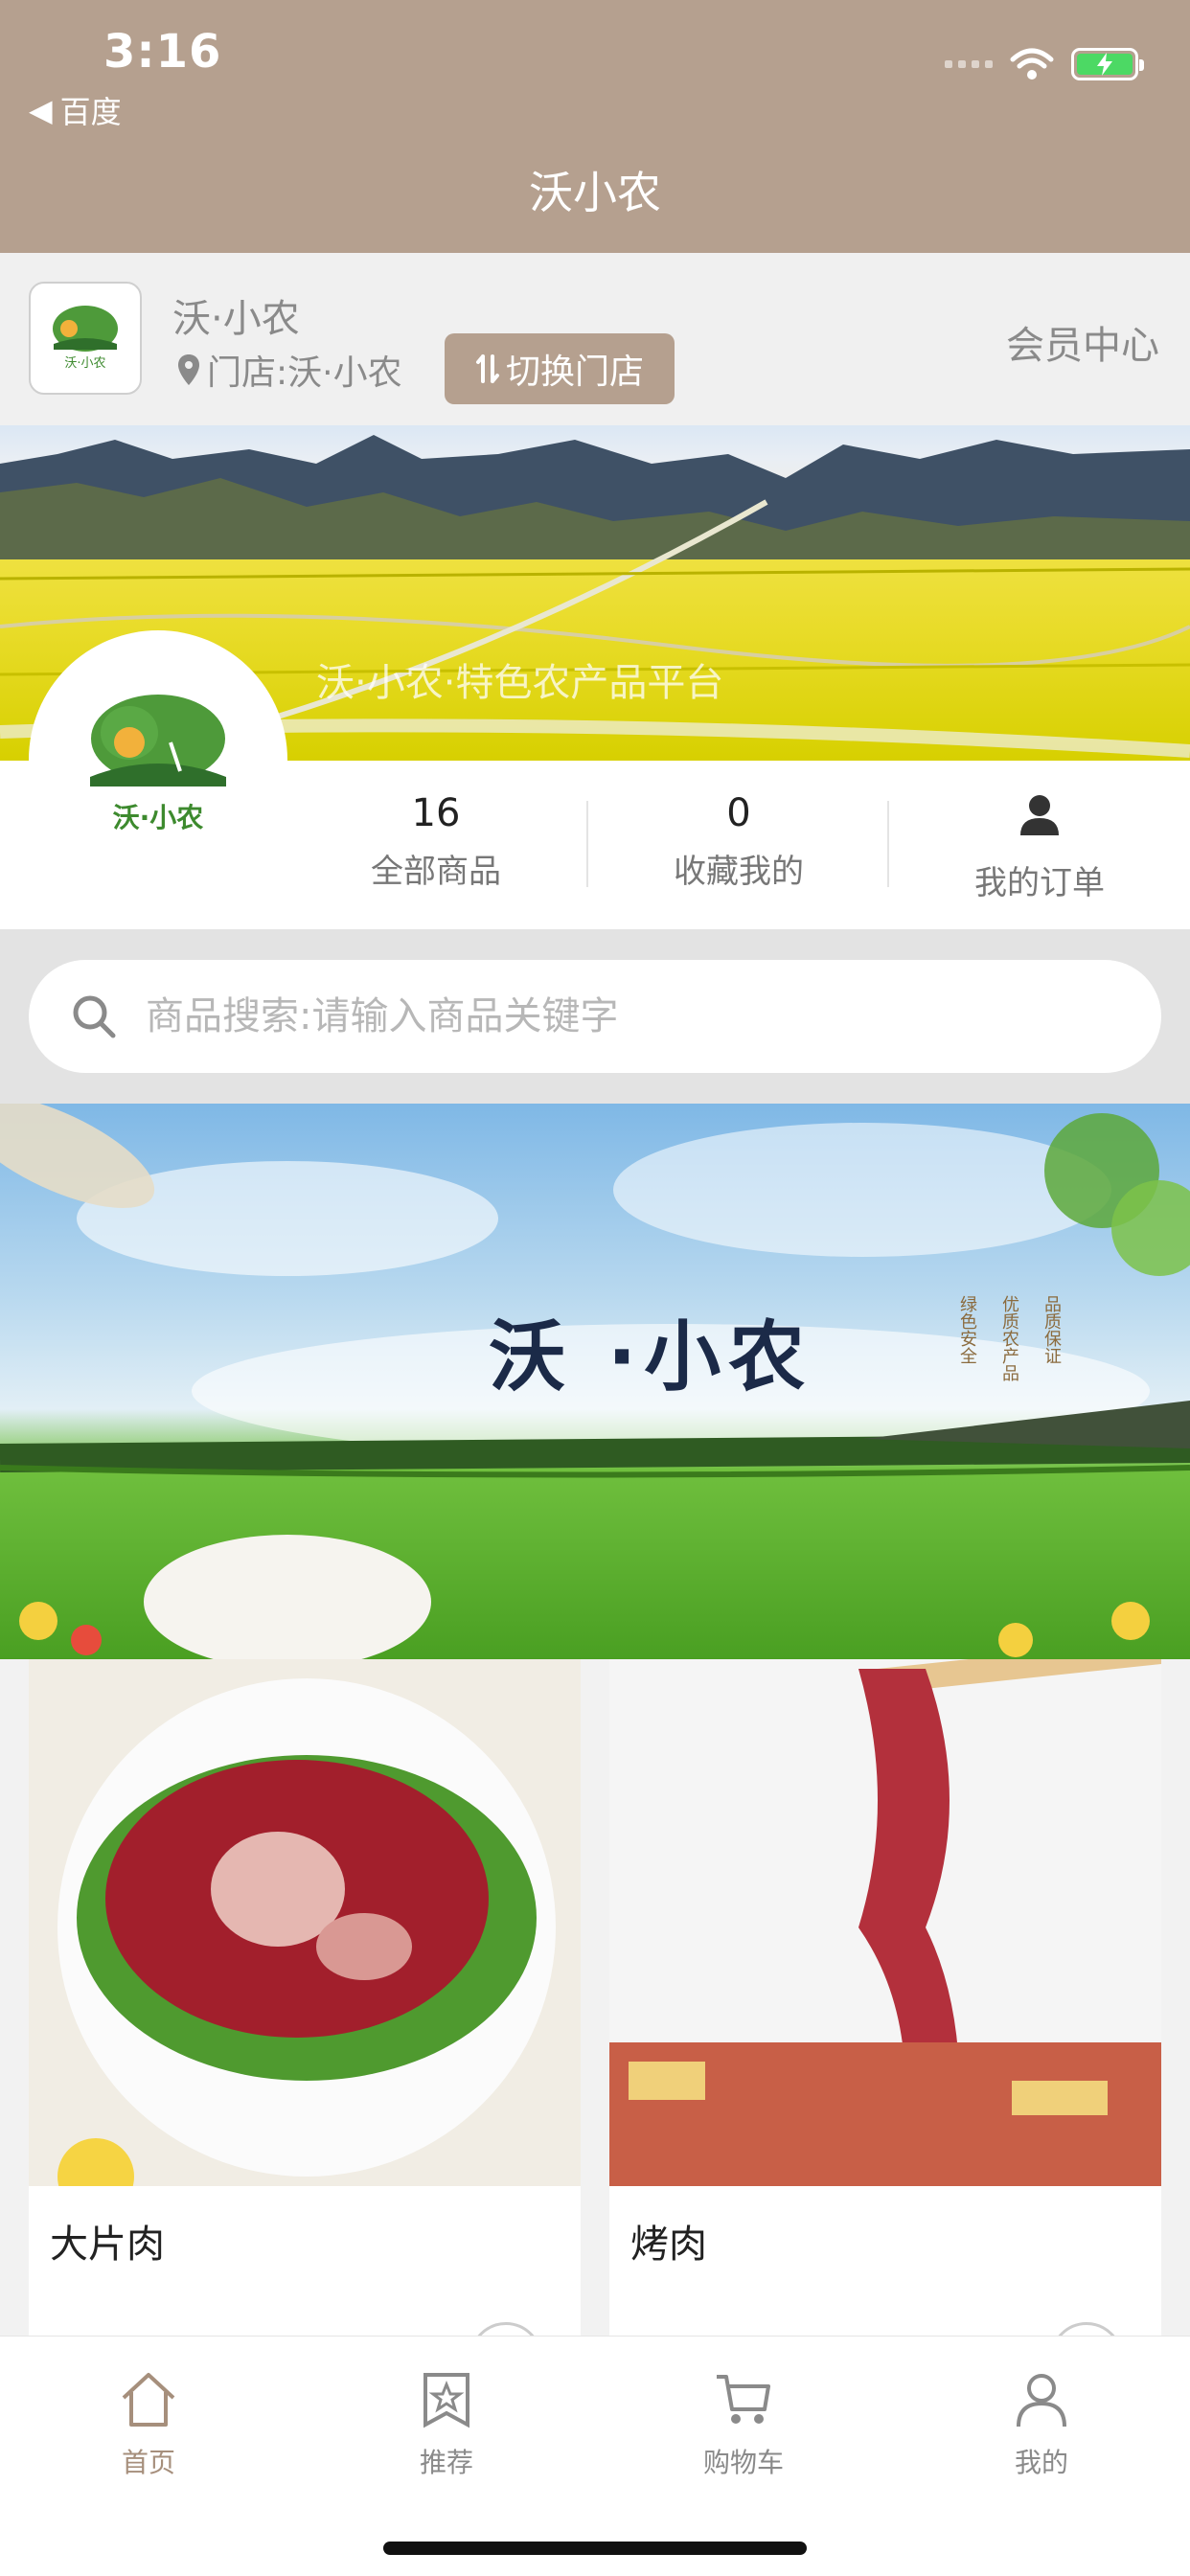 The width and height of the screenshot is (1190, 2576). I want to click on tab-mine: 我的, so click(1041, 2421).